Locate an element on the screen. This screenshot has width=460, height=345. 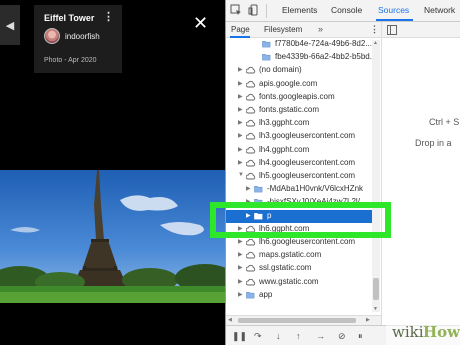
tree-item-label: apis.google.com is located at coordinates (288, 83).